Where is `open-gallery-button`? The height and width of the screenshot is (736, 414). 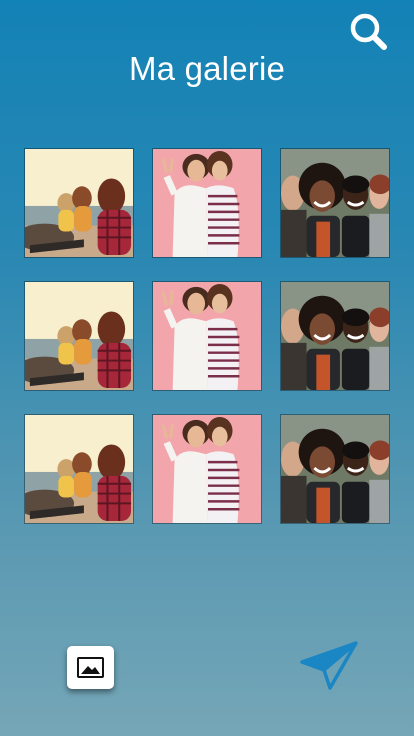 open-gallery-button is located at coordinates (90, 667).